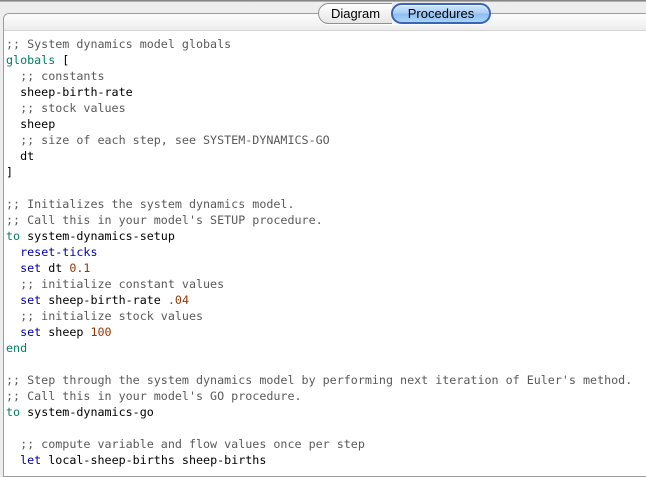 This screenshot has width=646, height=477. Describe the element at coordinates (31, 124) in the screenshot. I see `code-line: sheep` at that location.